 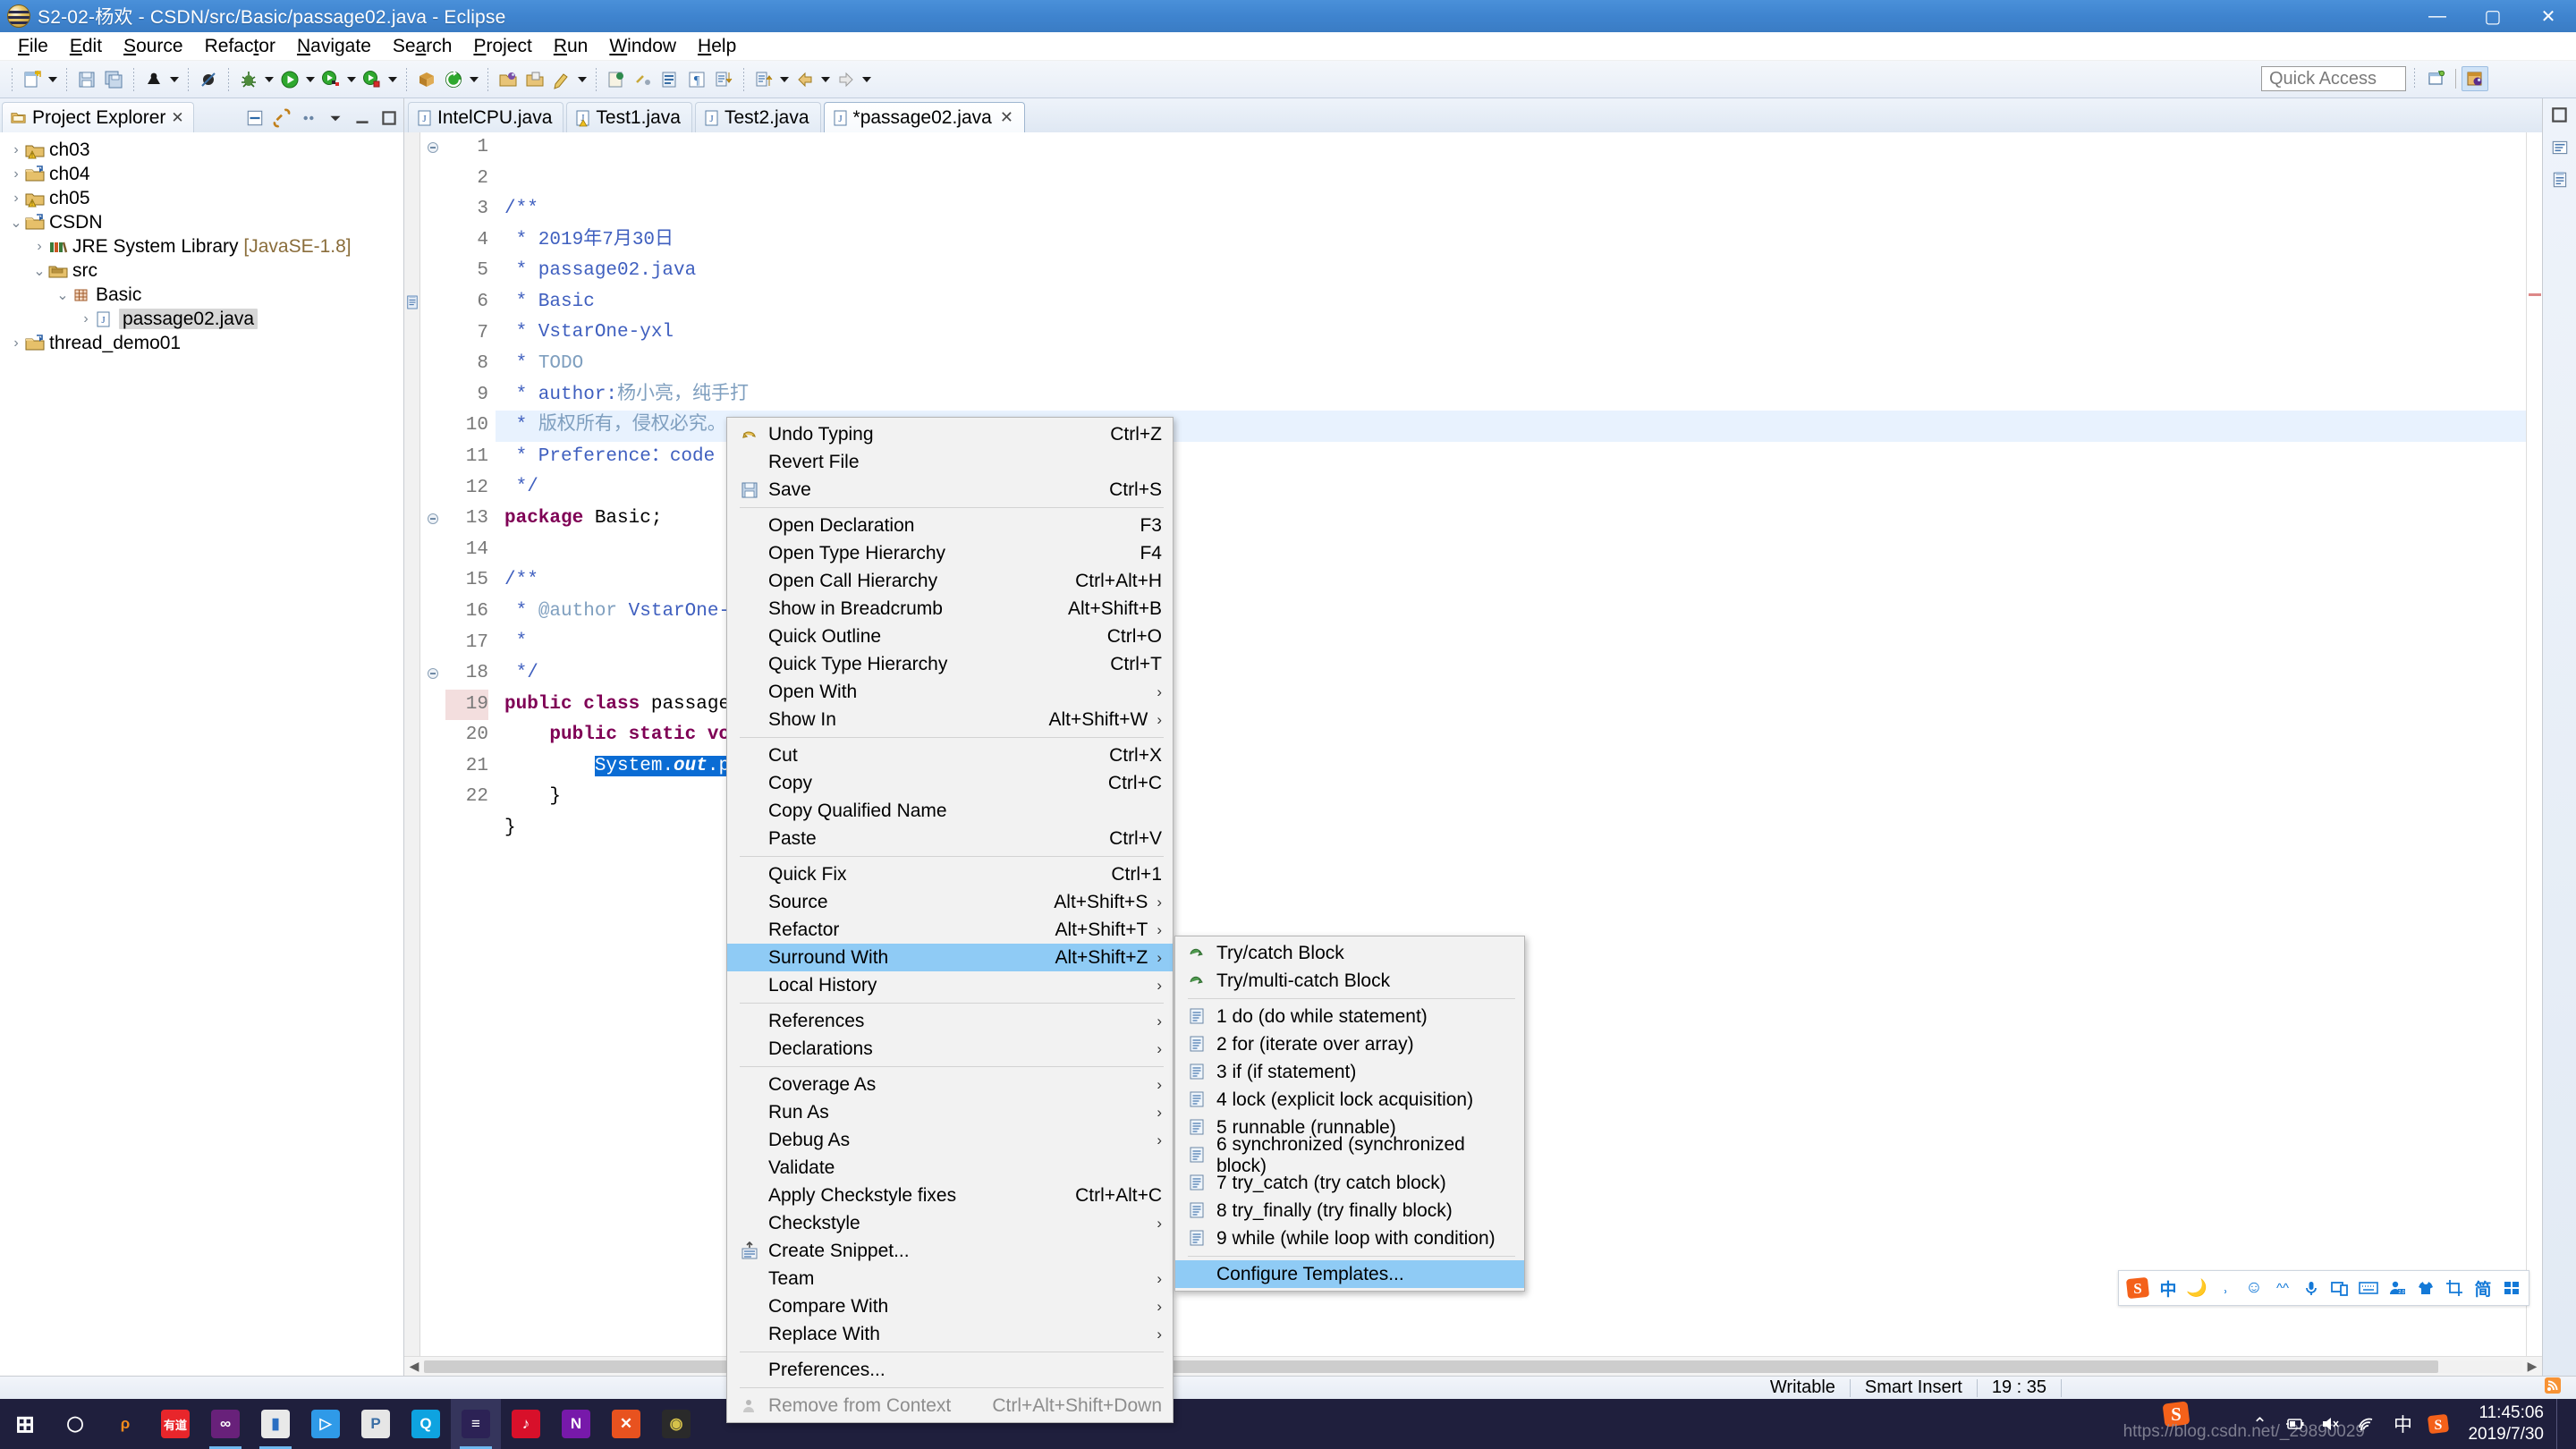 What do you see at coordinates (2368, 1288) in the screenshot?
I see `keyboard-icon` at bounding box center [2368, 1288].